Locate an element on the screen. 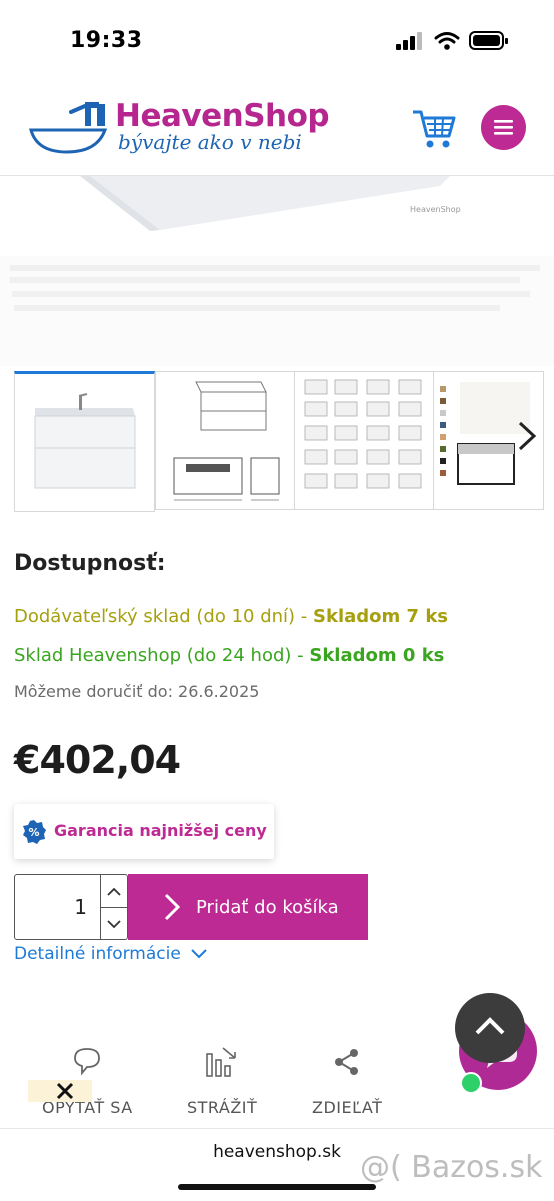 Image resolution: width=554 pixels, height=1201 pixels. bazos-watermark: @( Bazos.sk is located at coordinates (451, 1167).